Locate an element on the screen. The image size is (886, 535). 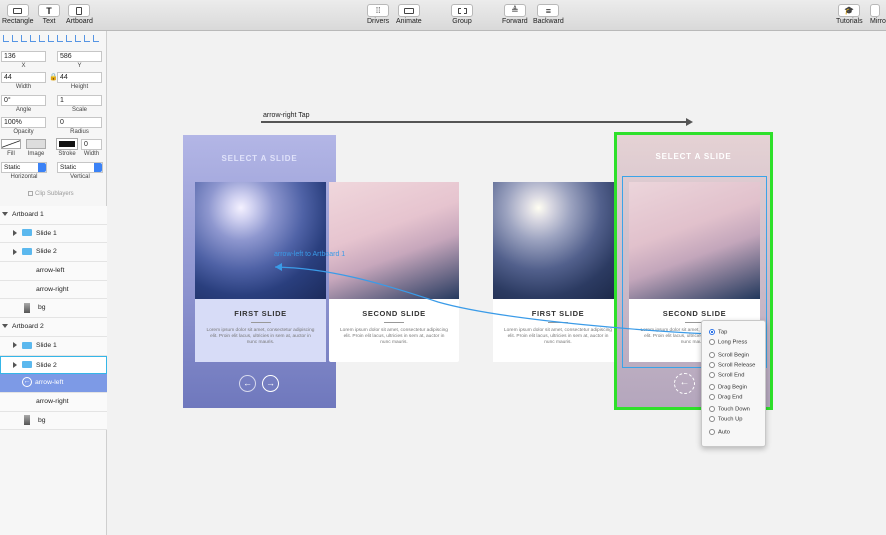
image-swatch is located at coordinates (36, 144).